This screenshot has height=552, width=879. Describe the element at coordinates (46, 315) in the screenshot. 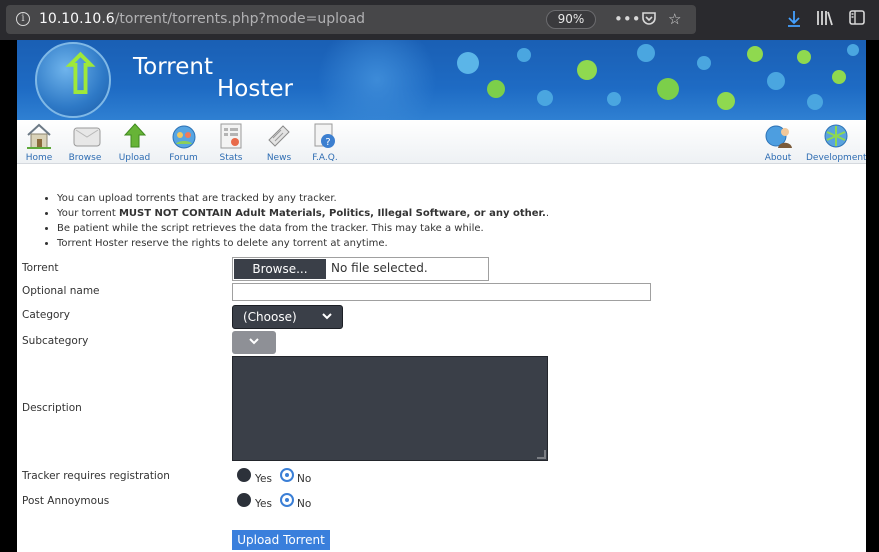

I see `category-label: Category` at that location.